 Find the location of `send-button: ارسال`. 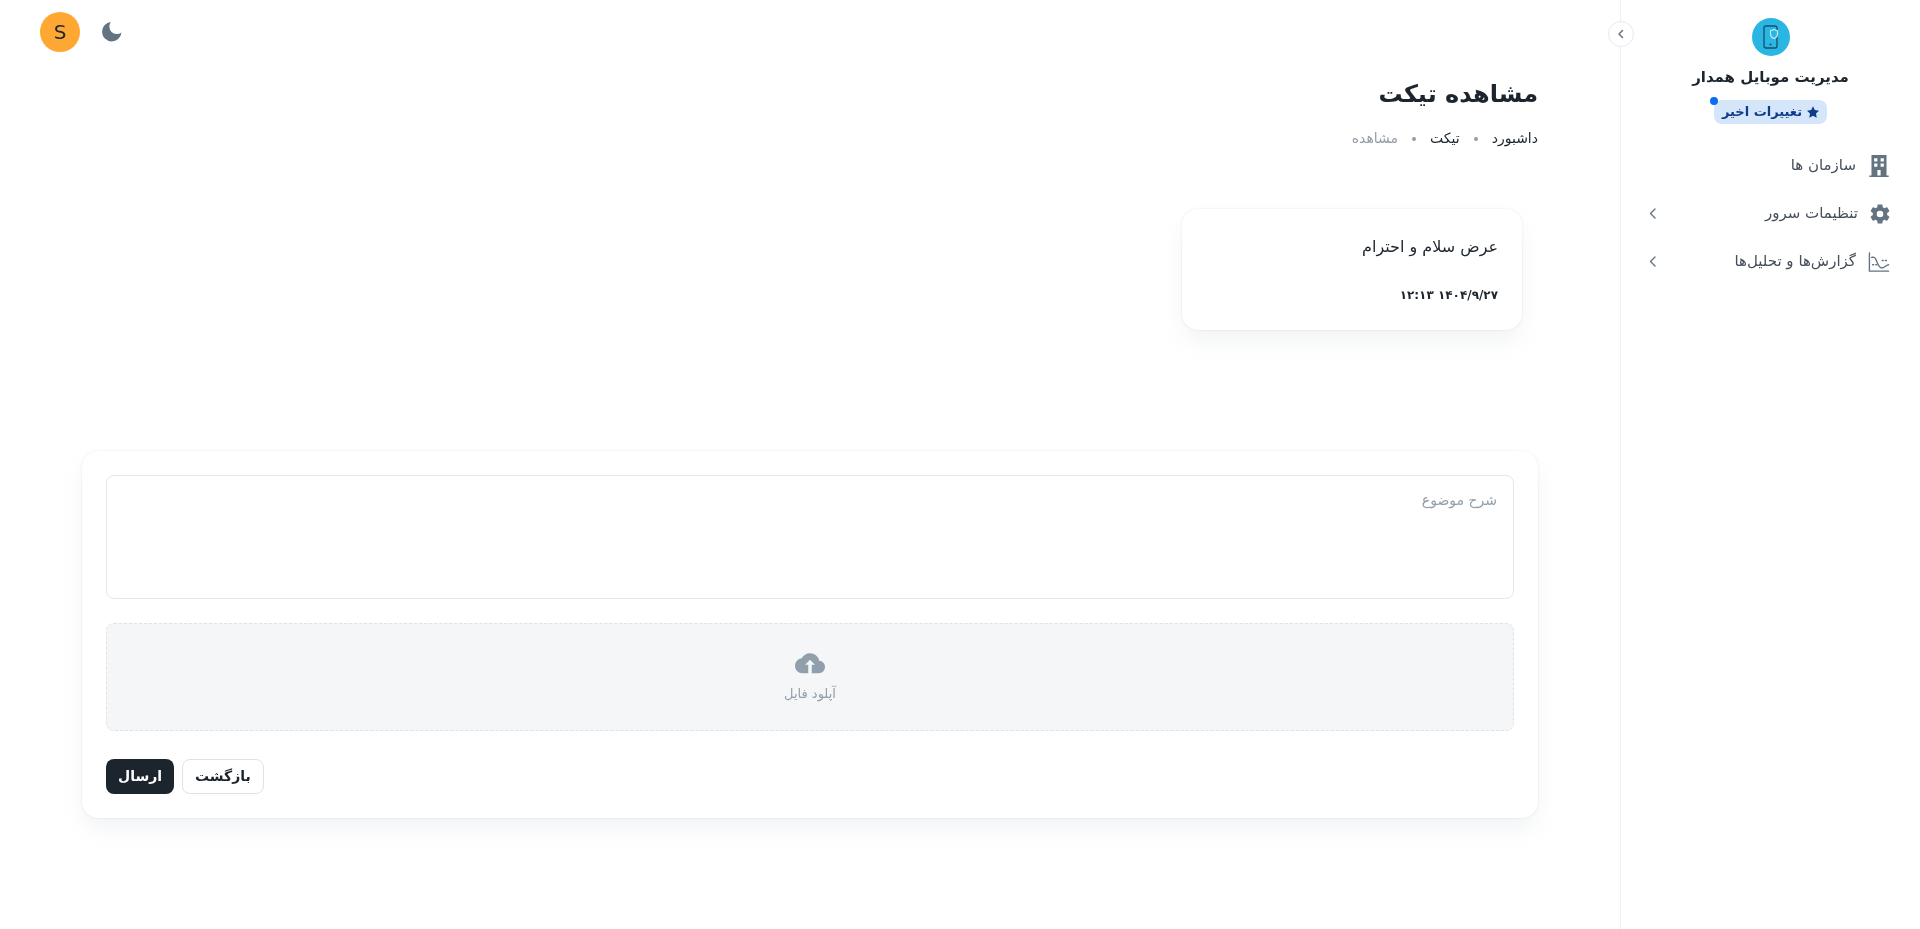

send-button: ارسال is located at coordinates (140, 776).